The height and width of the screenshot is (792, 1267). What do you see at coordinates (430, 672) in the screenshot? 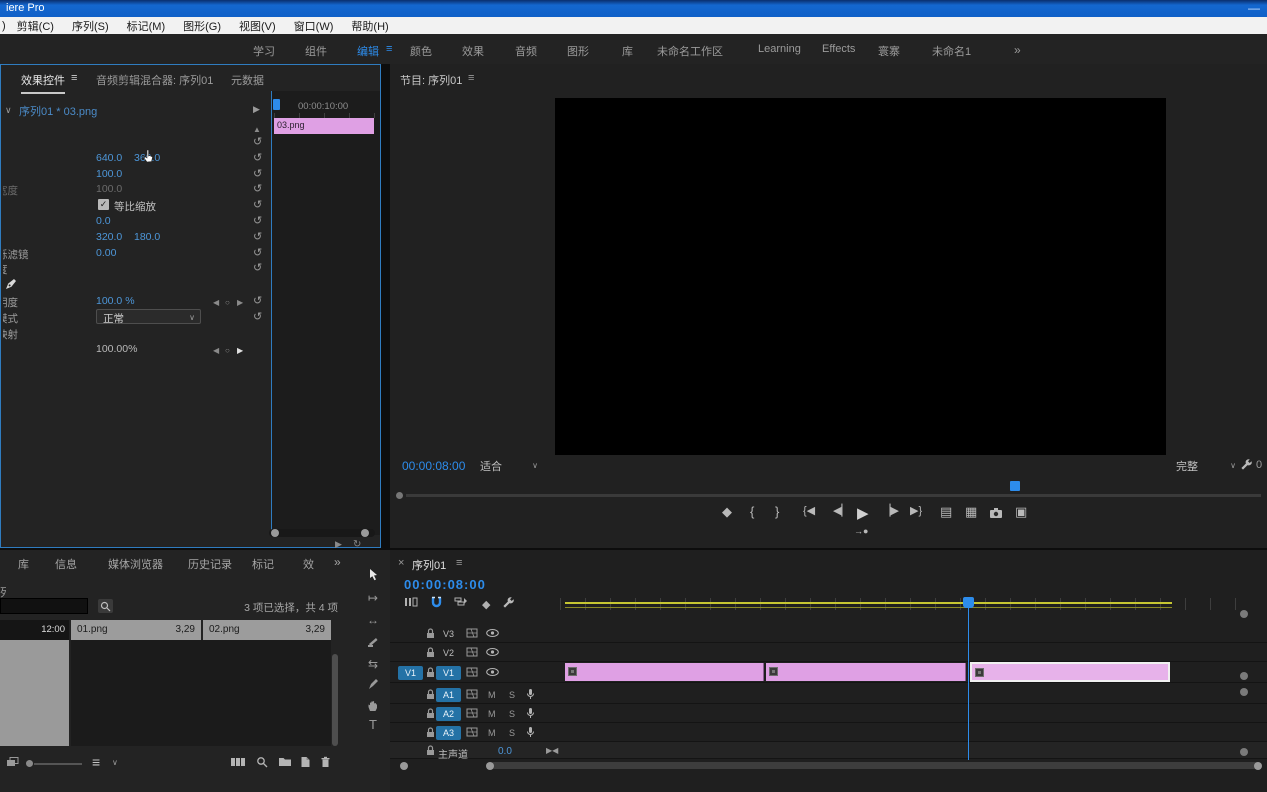
I see `v1-lock-icon` at bounding box center [430, 672].